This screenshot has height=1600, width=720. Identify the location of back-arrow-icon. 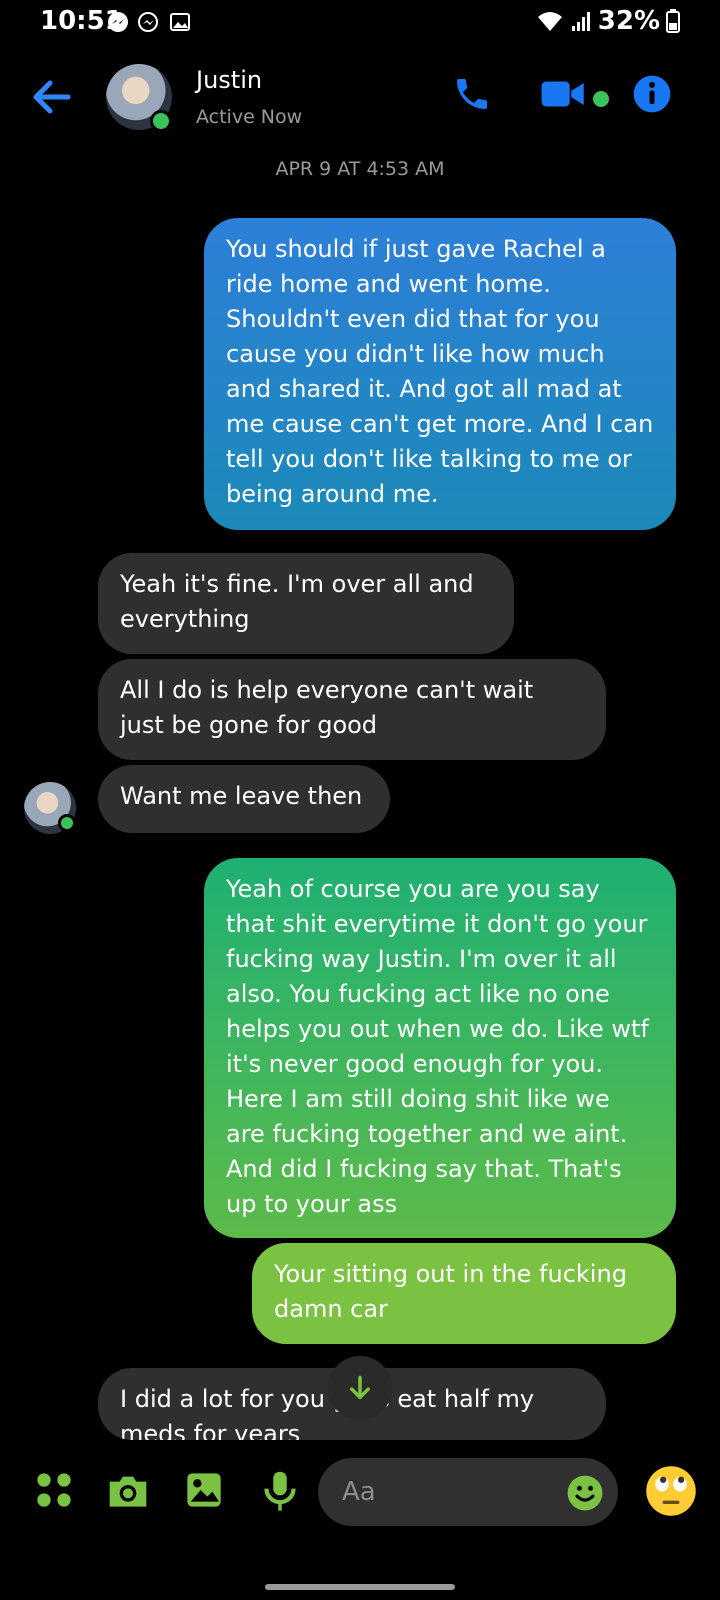
(52, 97).